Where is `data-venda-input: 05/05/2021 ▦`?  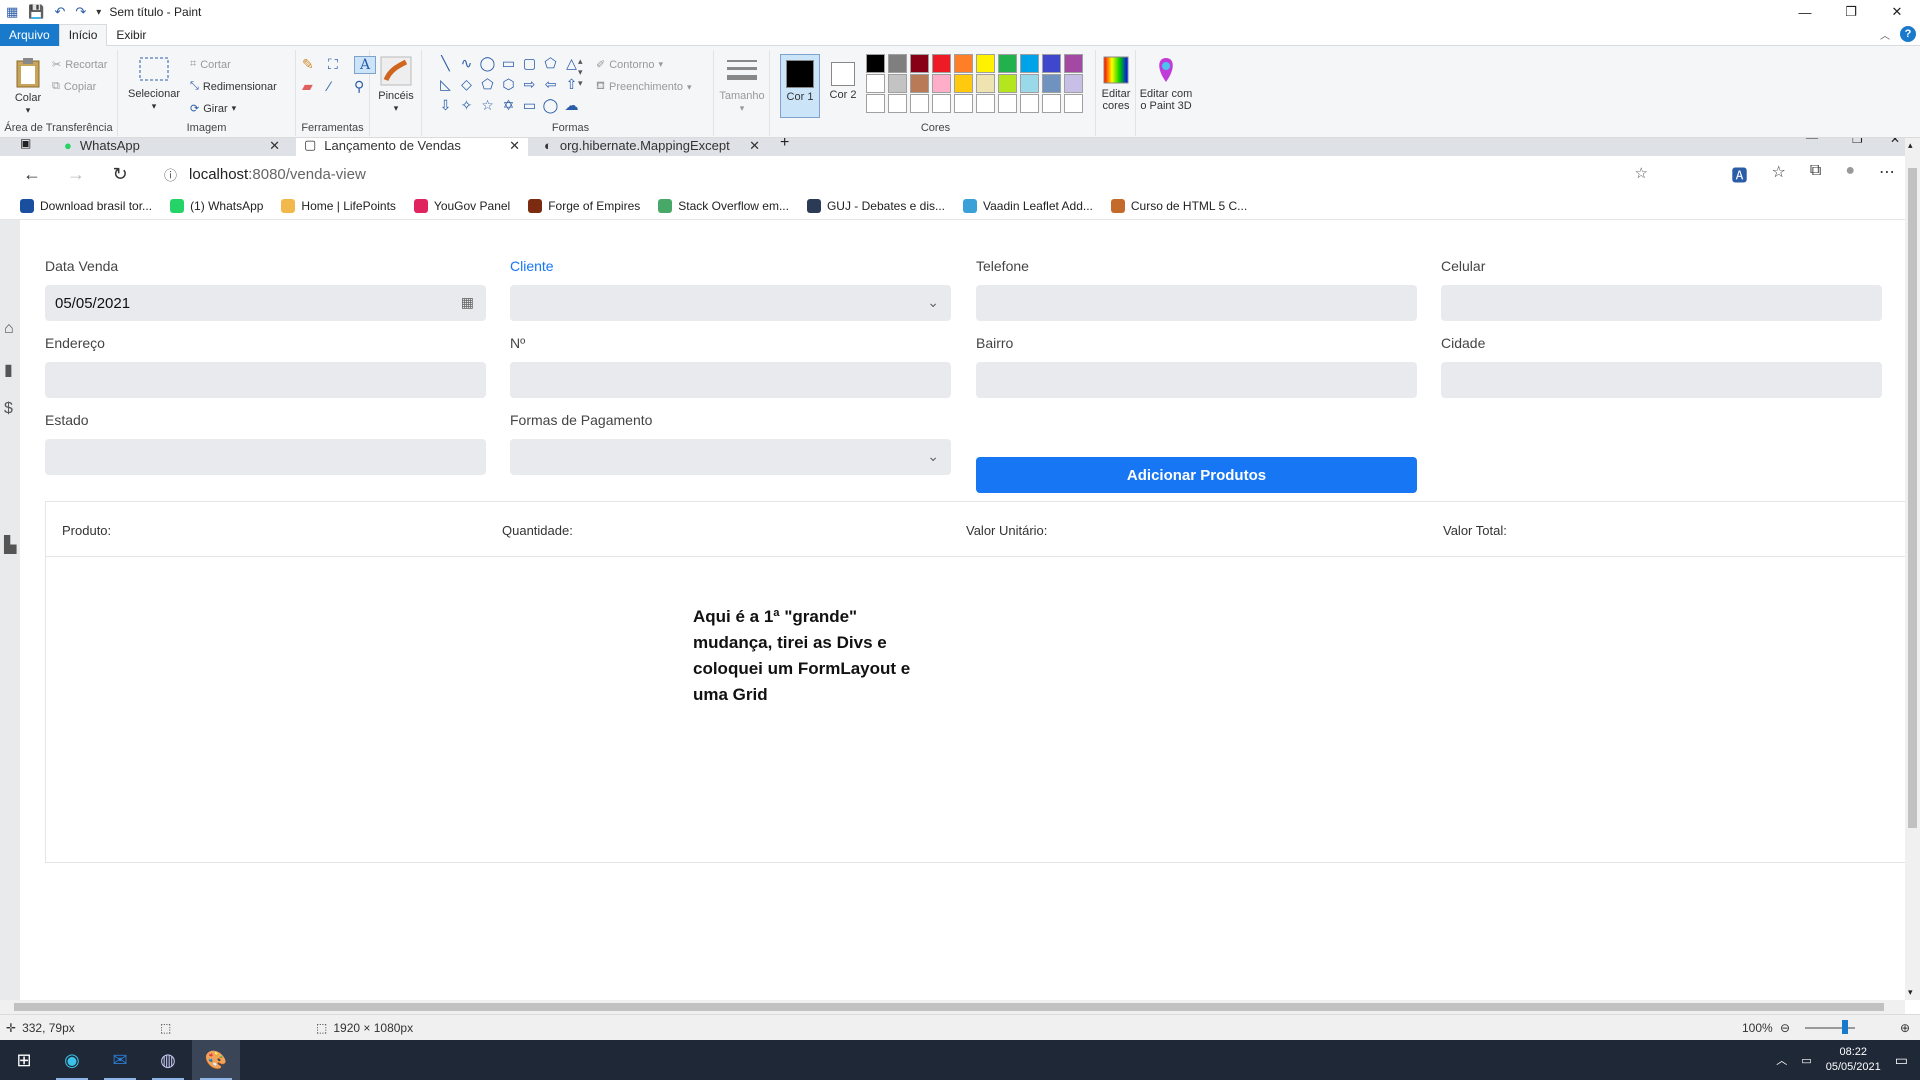
data-venda-input: 05/05/2021 ▦ is located at coordinates (265, 303).